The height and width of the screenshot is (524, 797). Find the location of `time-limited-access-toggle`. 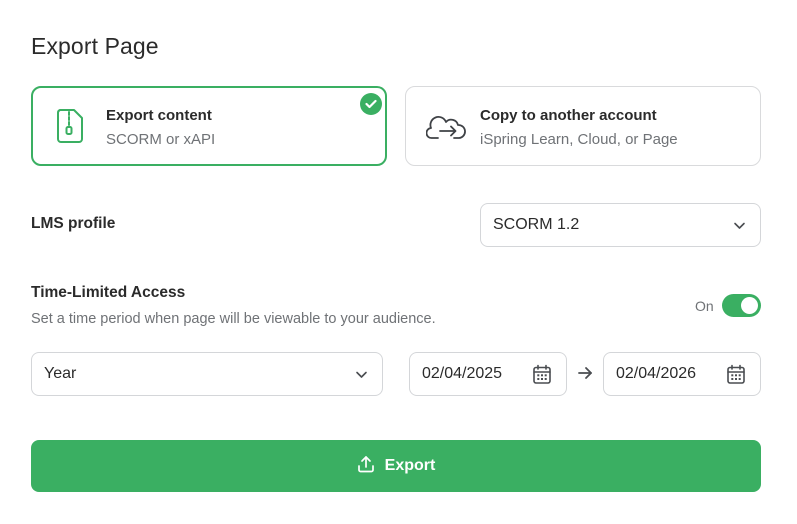

time-limited-access-toggle is located at coordinates (741, 305).